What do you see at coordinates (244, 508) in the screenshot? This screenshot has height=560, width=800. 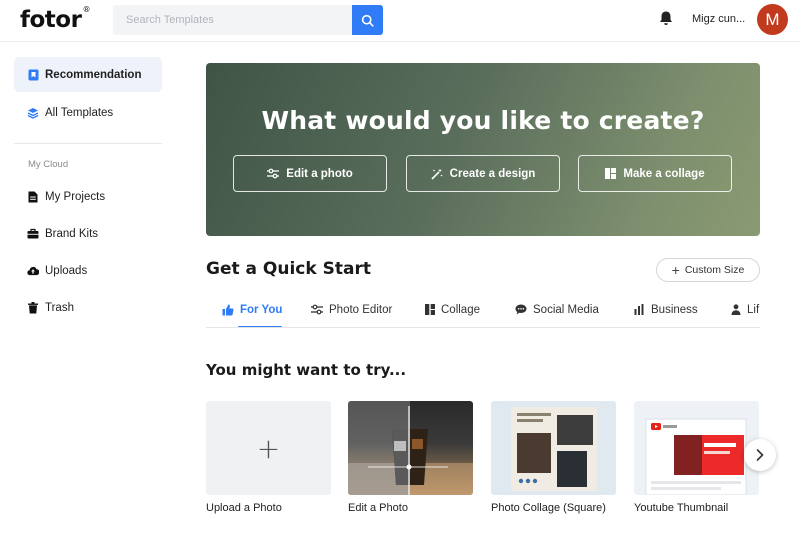 I see `card-label: Upload a Photo` at bounding box center [244, 508].